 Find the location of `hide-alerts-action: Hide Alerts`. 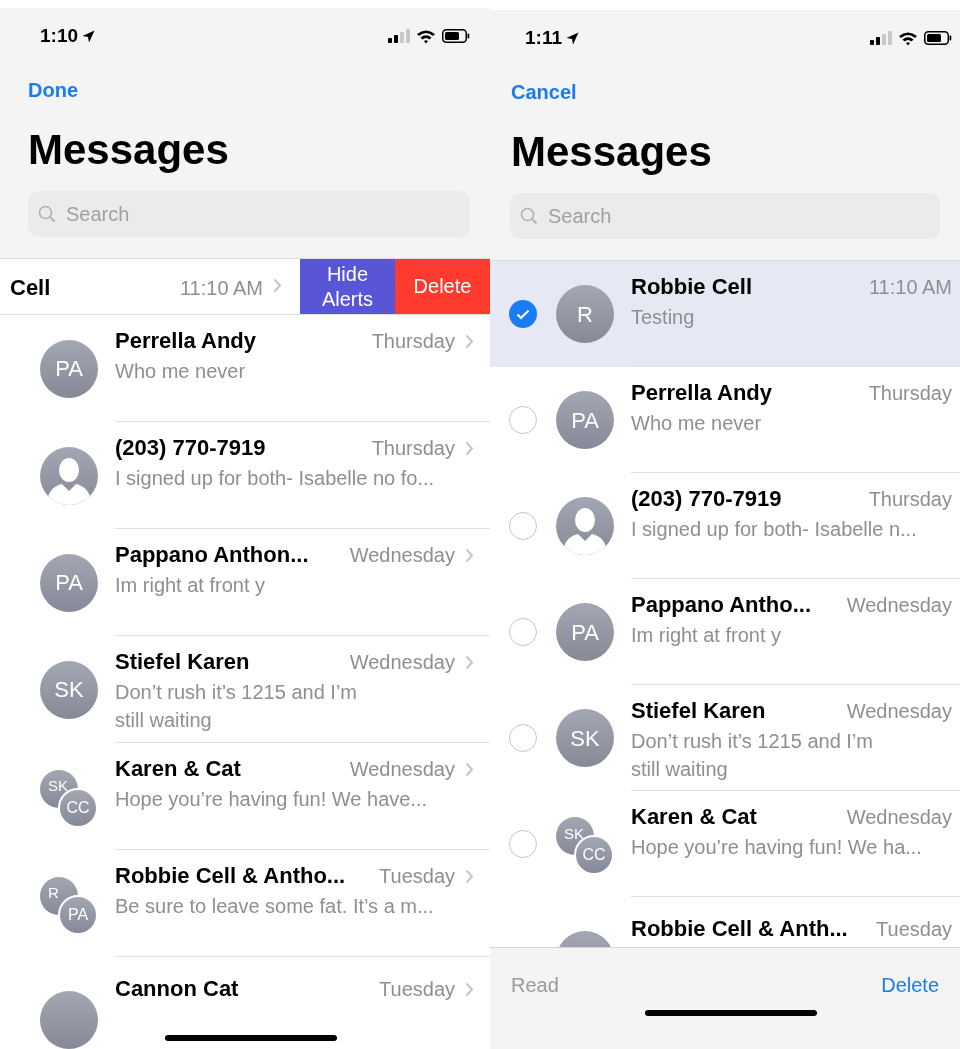

hide-alerts-action: Hide Alerts is located at coordinates (347, 286).